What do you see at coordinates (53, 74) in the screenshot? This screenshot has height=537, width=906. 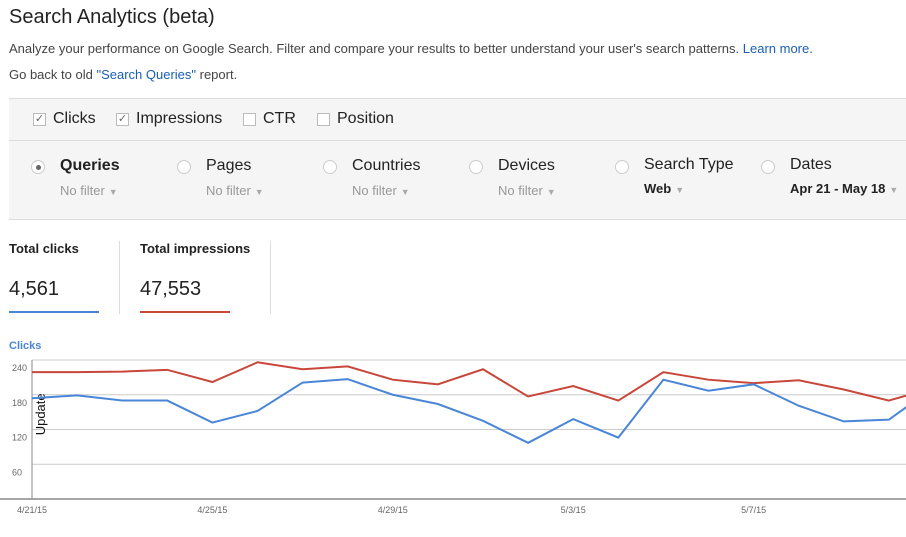 I see `old-report-prefix: Go back to old` at bounding box center [53, 74].